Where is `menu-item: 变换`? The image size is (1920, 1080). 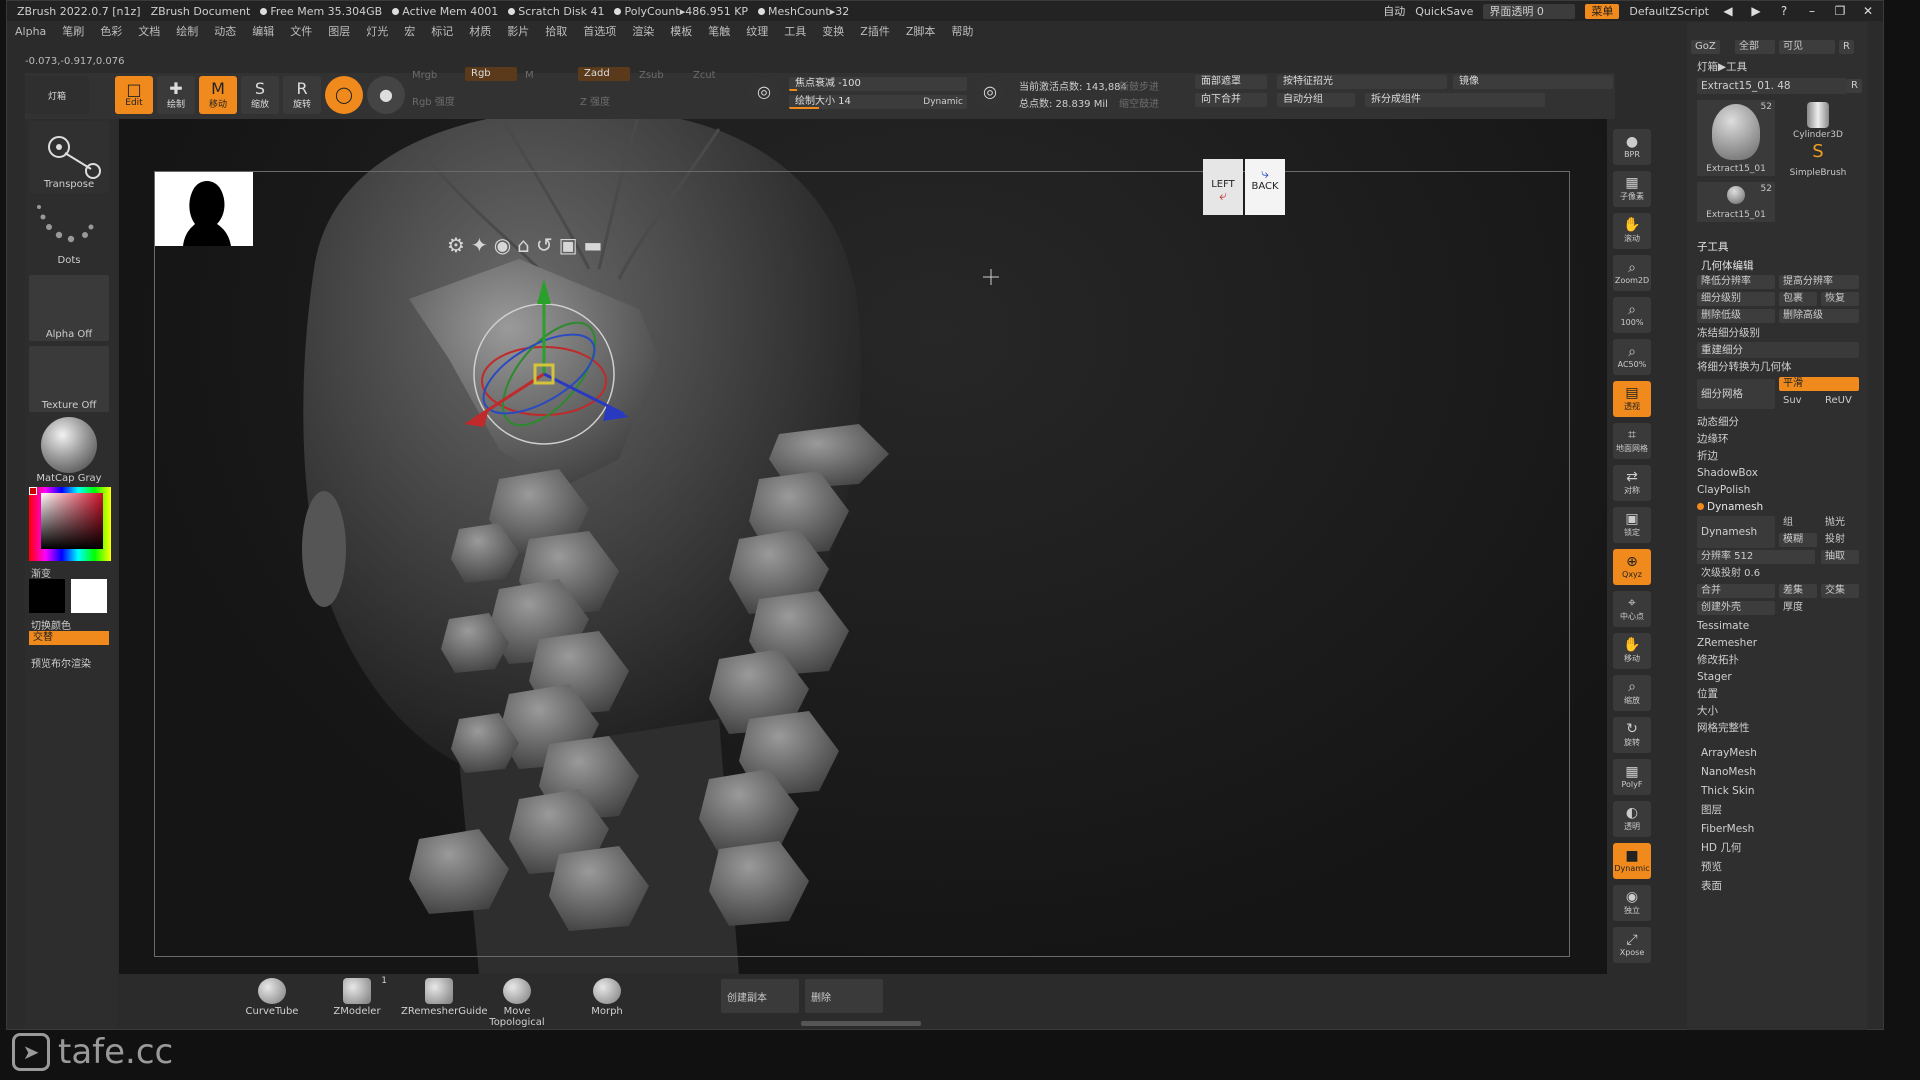
menu-item: 变换 is located at coordinates (833, 31).